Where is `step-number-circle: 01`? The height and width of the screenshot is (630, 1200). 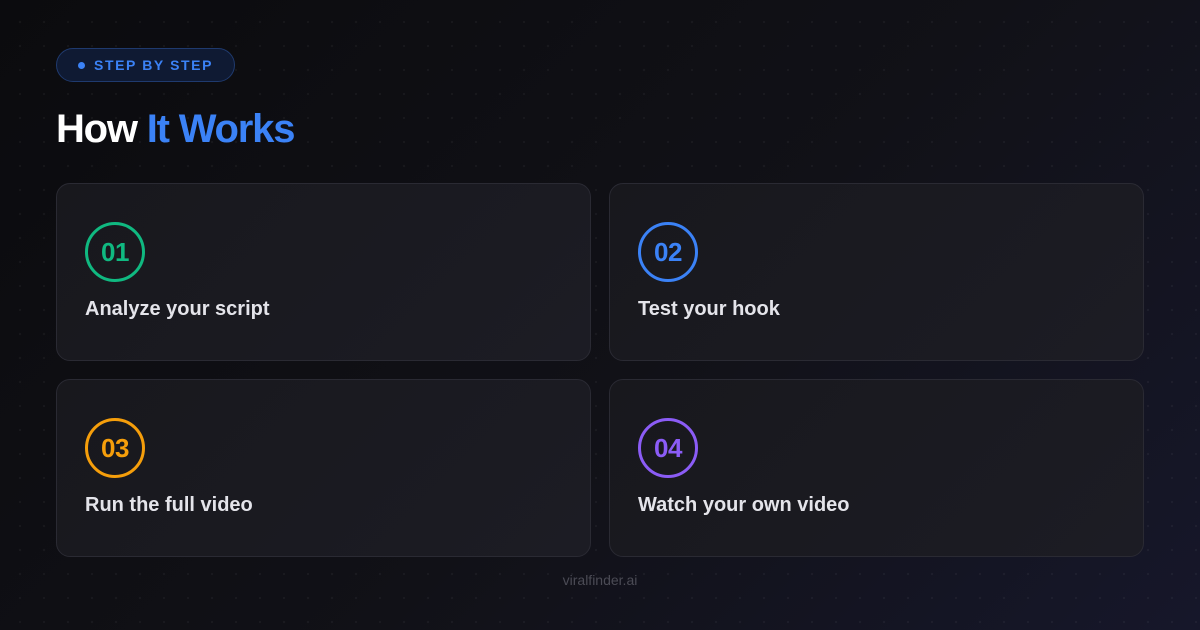
step-number-circle: 01 is located at coordinates (115, 252).